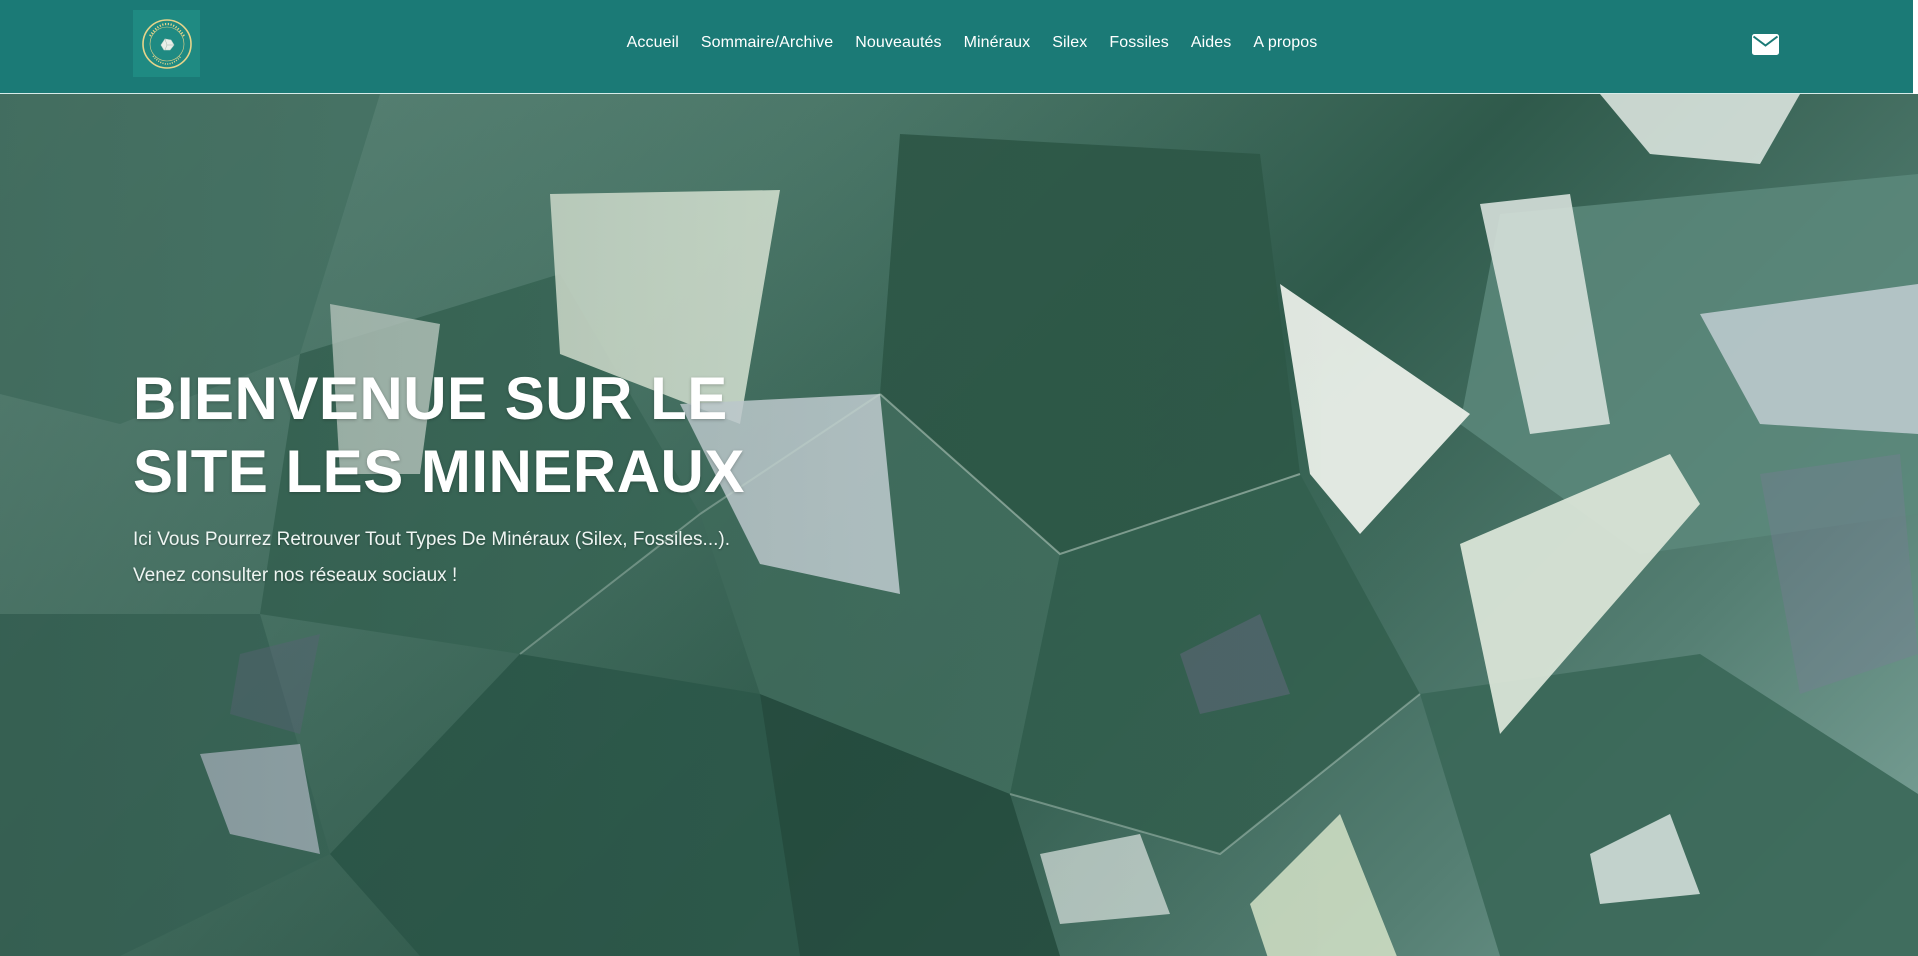  I want to click on nav-item-sommaire-archive: Sommaire/Archive, so click(767, 43).